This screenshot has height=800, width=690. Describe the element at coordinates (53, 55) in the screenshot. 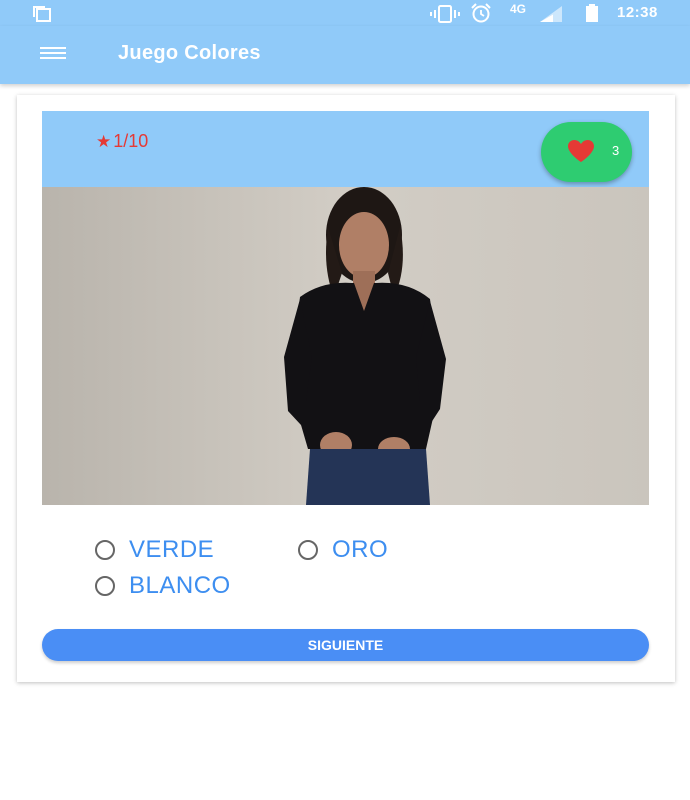

I see `menu-icon` at that location.